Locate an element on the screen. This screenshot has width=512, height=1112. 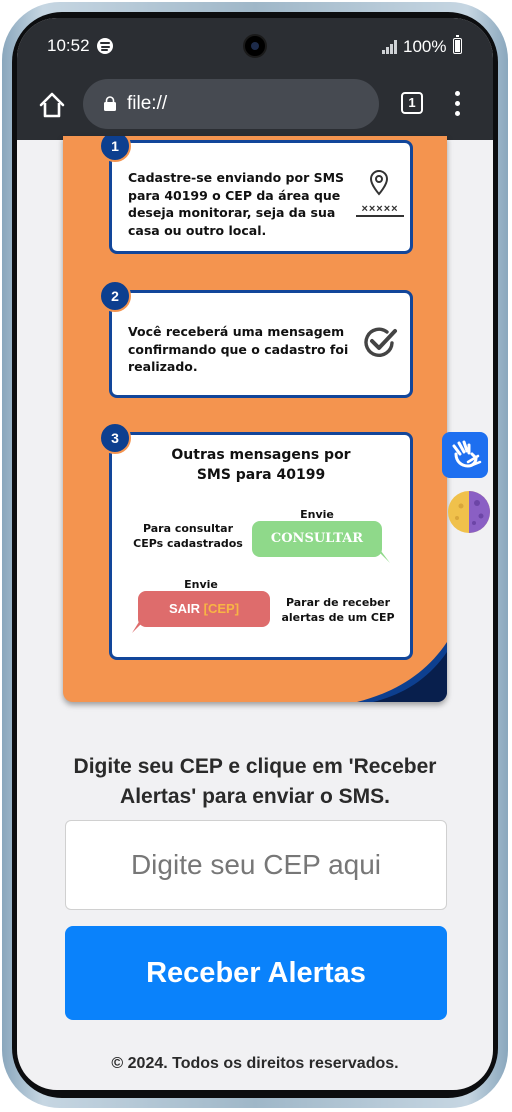
more-menu-icon is located at coordinates (458, 104).